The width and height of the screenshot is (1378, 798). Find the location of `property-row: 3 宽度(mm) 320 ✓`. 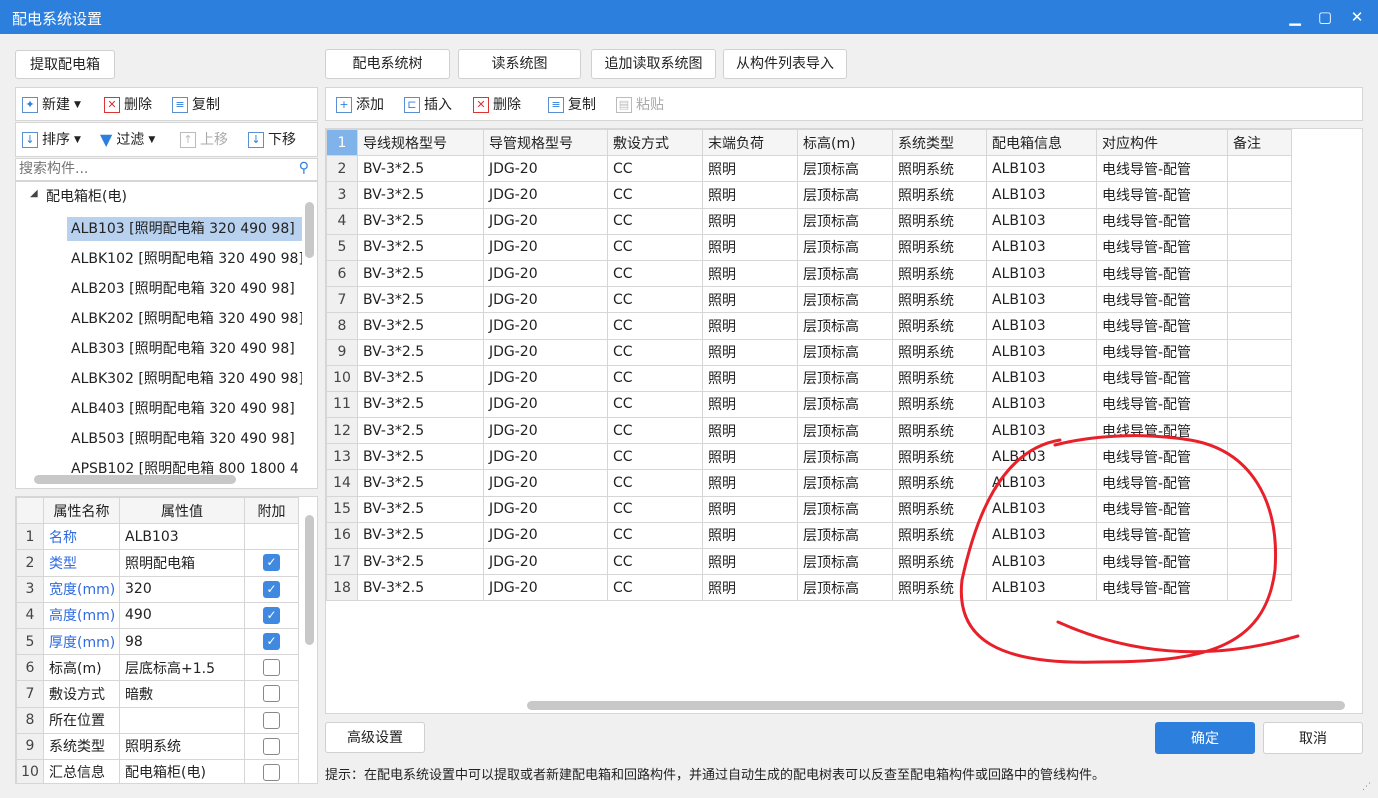

property-row: 3 宽度(mm) 320 ✓ is located at coordinates (157, 589).